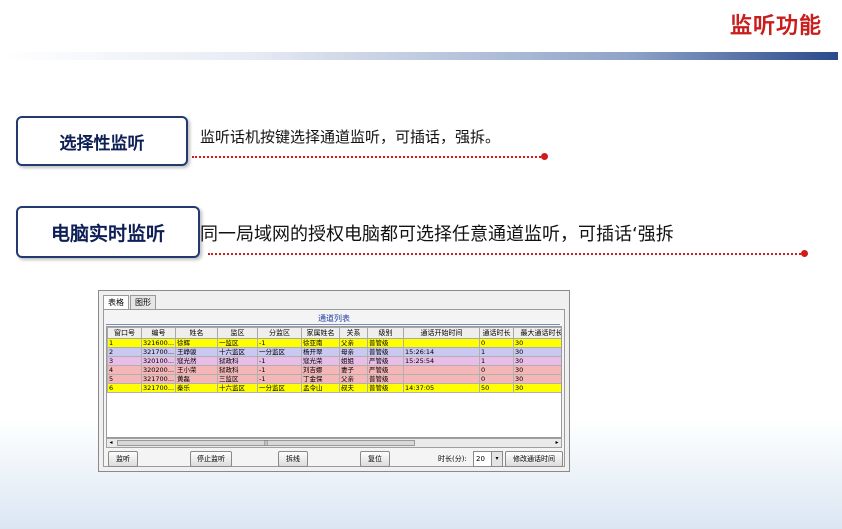 This screenshot has height=529, width=842. What do you see at coordinates (375, 459) in the screenshot?
I see `reset-button: 复位` at bounding box center [375, 459].